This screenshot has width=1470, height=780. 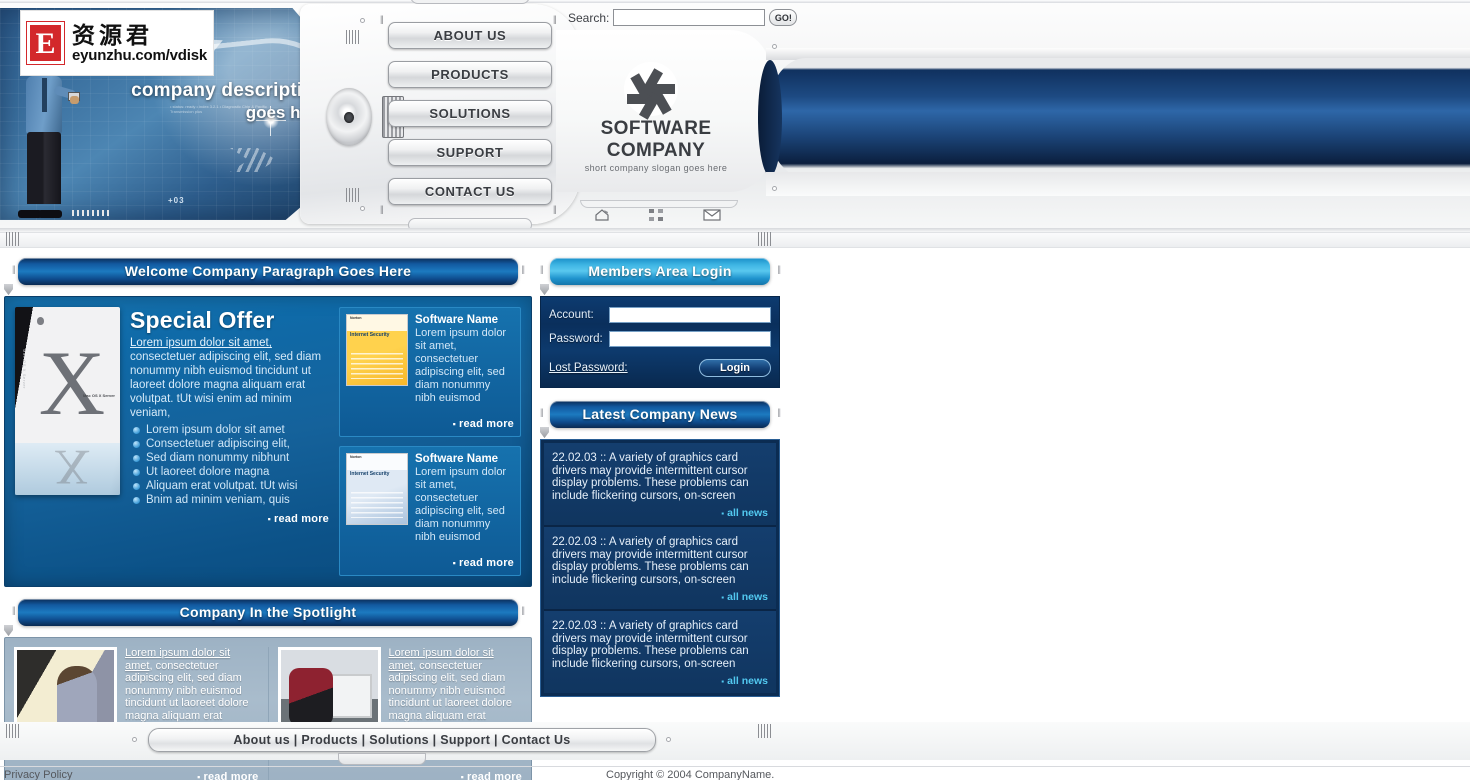 What do you see at coordinates (779, 412) in the screenshot?
I see `news-pin-right: ||` at bounding box center [779, 412].